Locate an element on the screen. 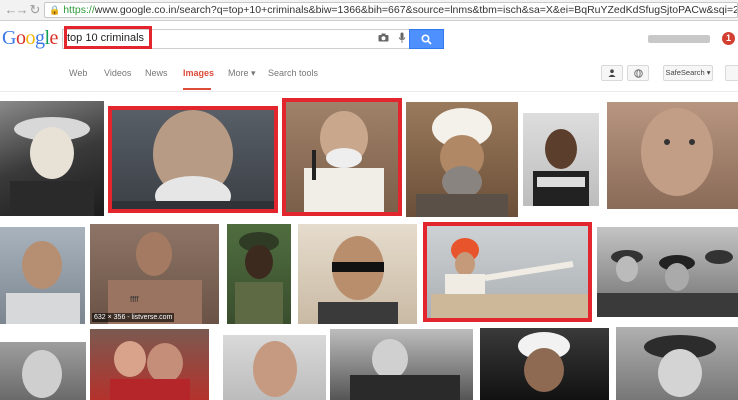 The image size is (738, 400). result-image-couple is located at coordinates (149, 364).